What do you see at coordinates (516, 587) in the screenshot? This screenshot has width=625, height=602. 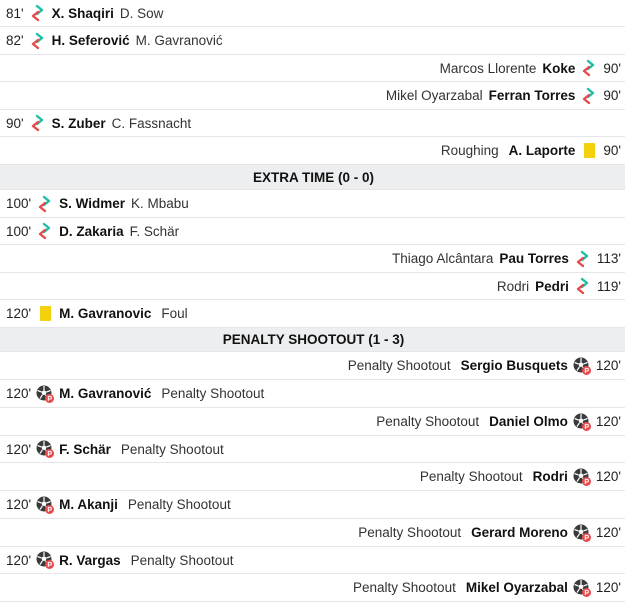 I see `event-player: Mikel Oyarzabal` at bounding box center [516, 587].